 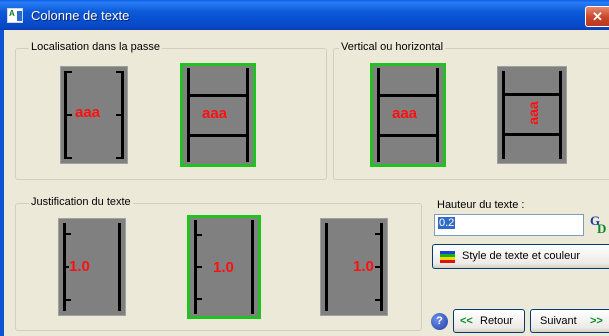 What do you see at coordinates (602, 228) in the screenshot?
I see `calculator-icon-d: D` at bounding box center [602, 228].